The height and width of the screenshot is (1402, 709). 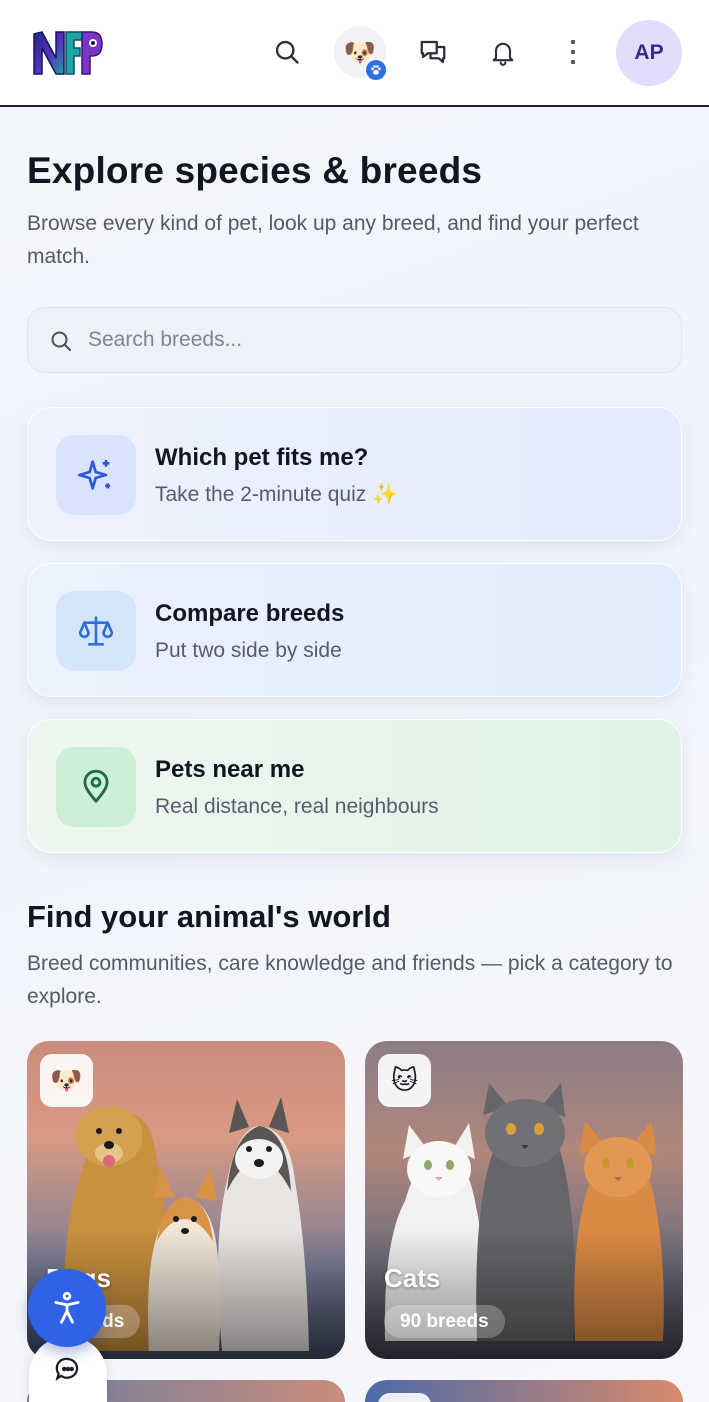 I want to click on pet-switch-button: 🐶, so click(x=361, y=54).